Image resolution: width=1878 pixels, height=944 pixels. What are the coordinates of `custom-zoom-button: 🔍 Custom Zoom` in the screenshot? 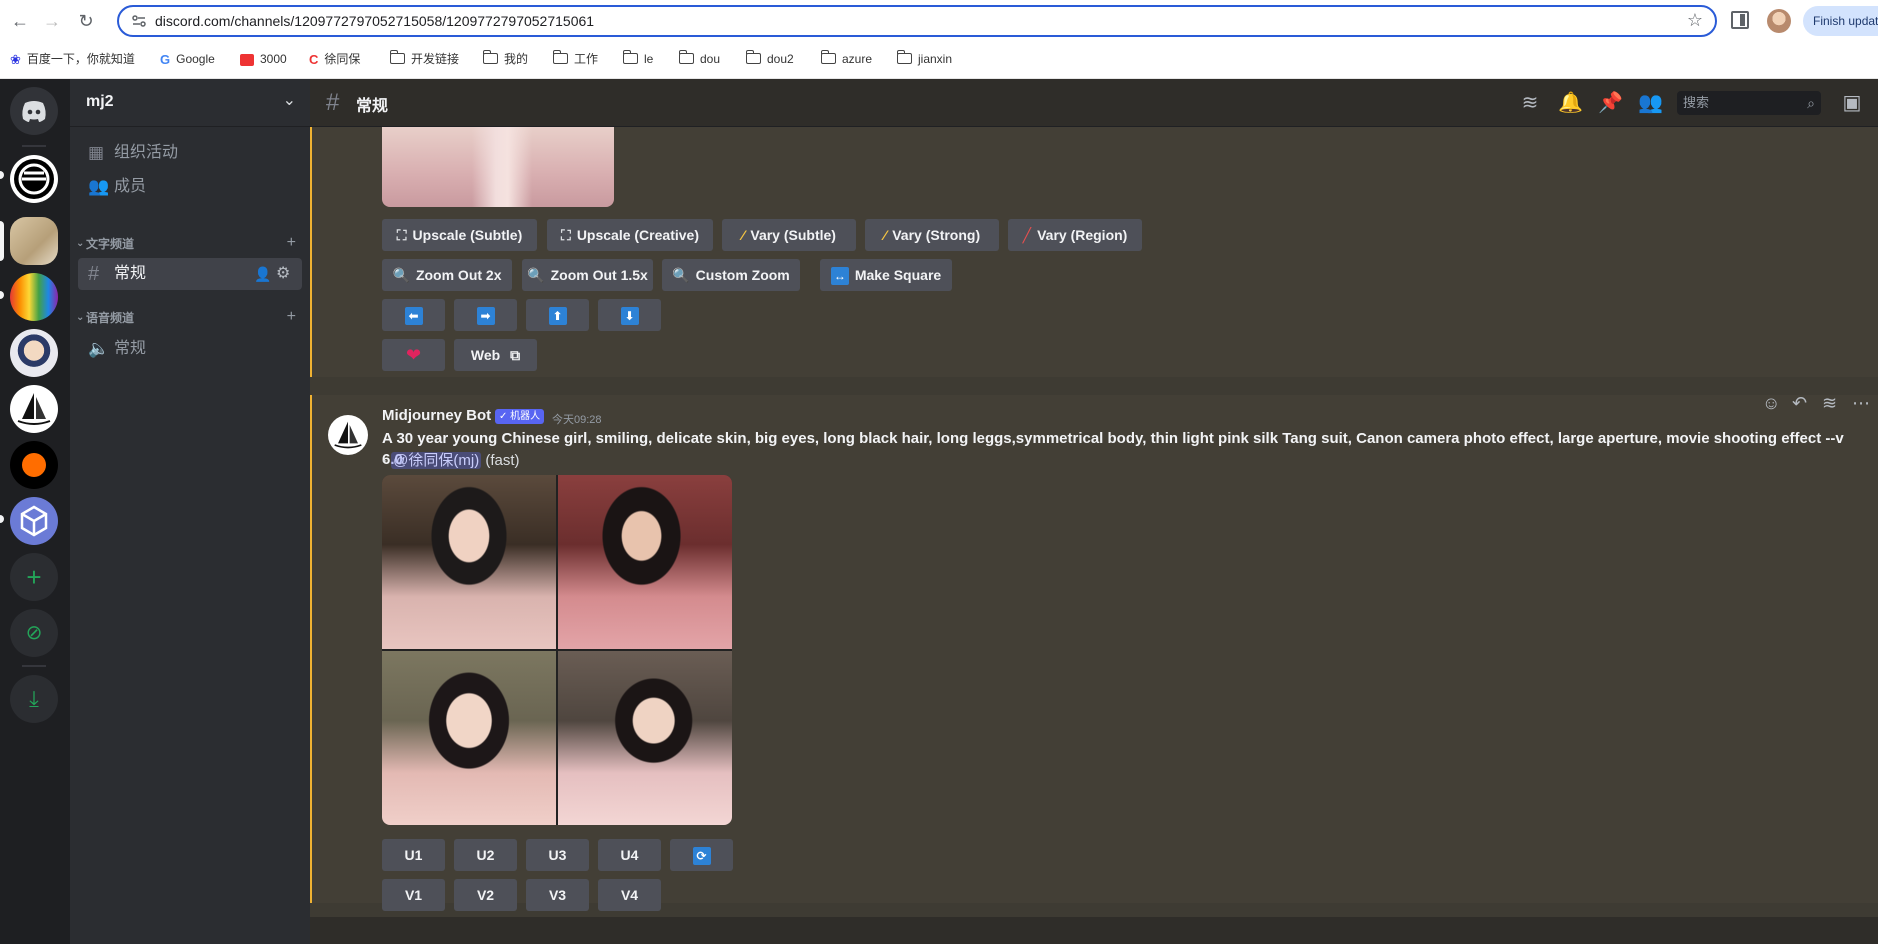 It's located at (731, 275).